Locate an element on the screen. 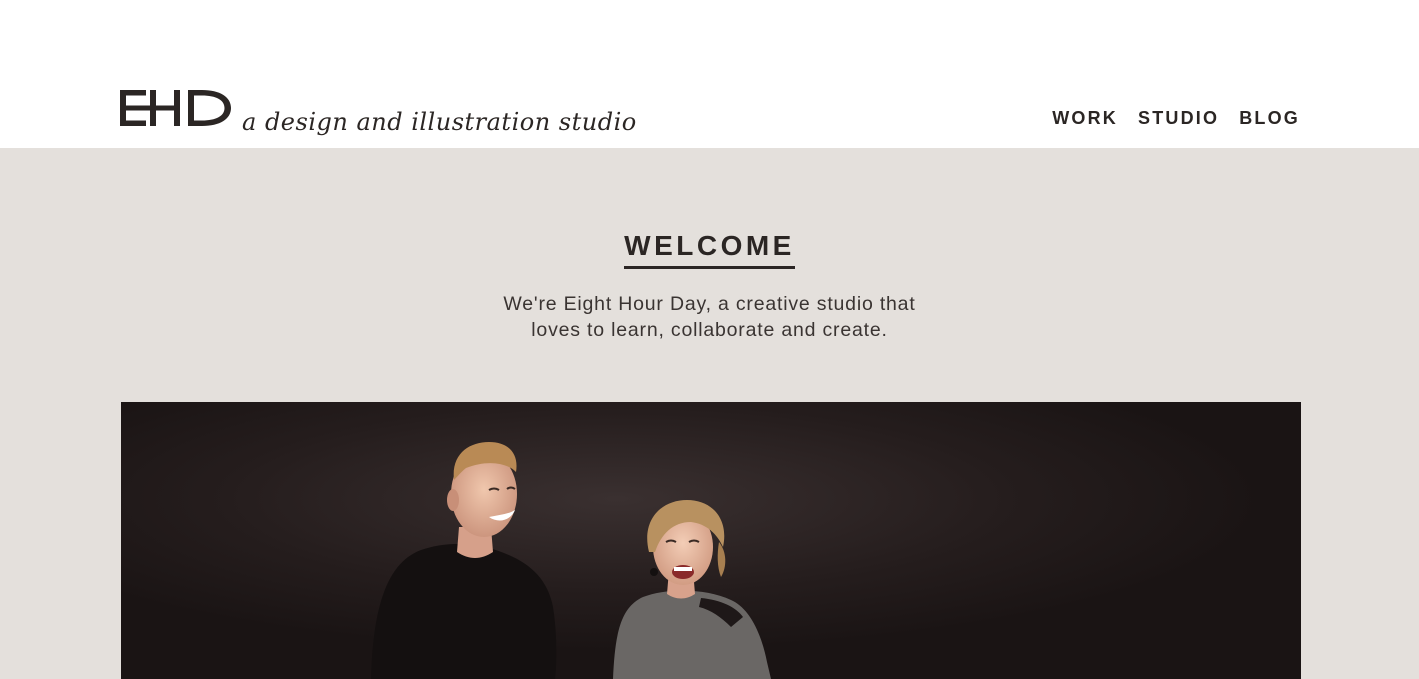 The width and height of the screenshot is (1419, 679). welcome-heading: WELCOME is located at coordinates (709, 249).